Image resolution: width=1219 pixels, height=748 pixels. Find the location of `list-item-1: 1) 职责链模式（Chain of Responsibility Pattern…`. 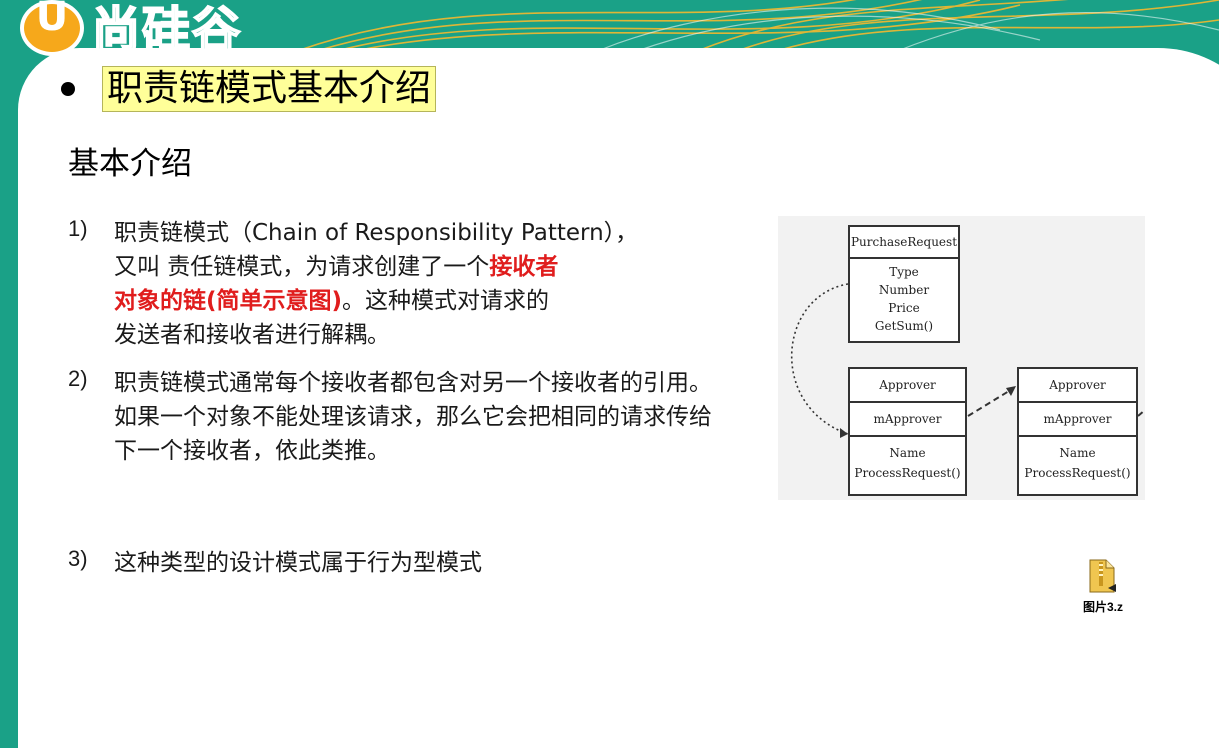

list-item-1: 1) 职责链模式（Chain of Responsibility Pattern… is located at coordinates (408, 286).